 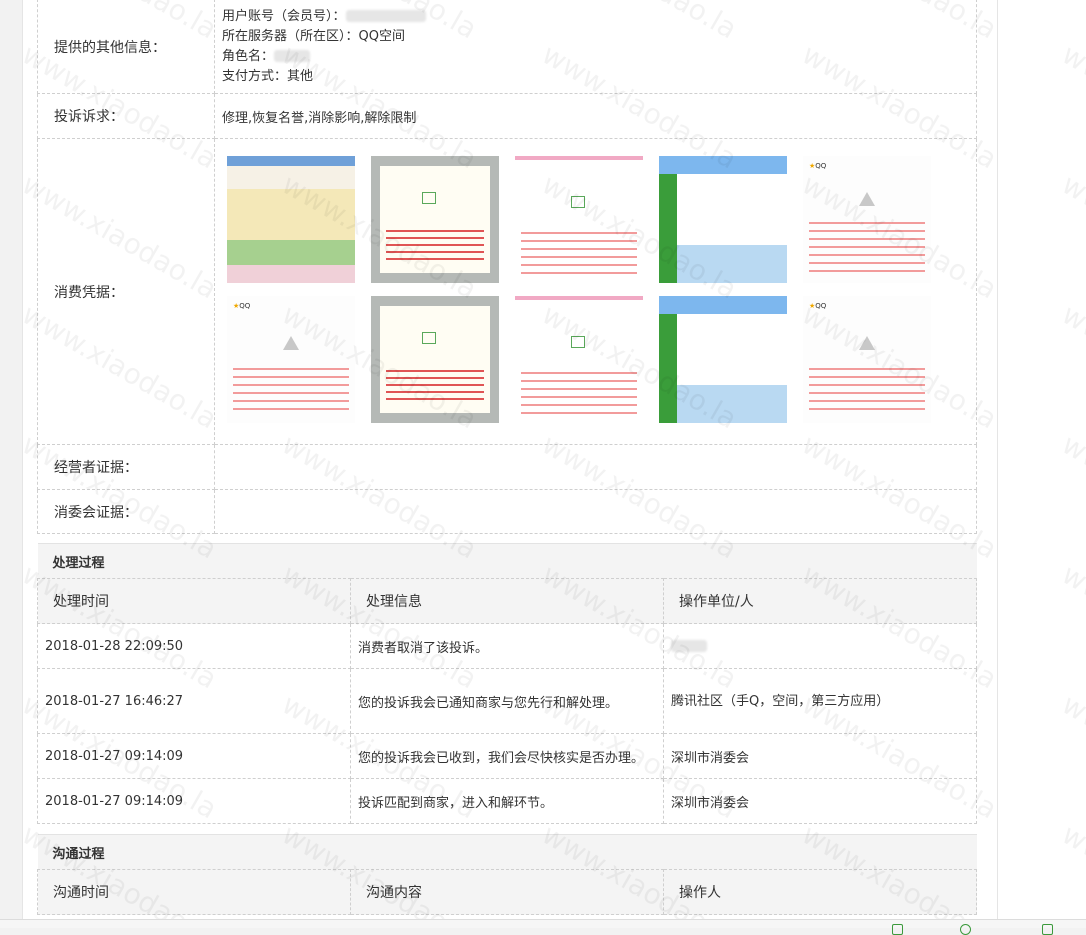 I want to click on comm-header-row: 沟通时间 沟通内容 操作人, so click(x=507, y=892).